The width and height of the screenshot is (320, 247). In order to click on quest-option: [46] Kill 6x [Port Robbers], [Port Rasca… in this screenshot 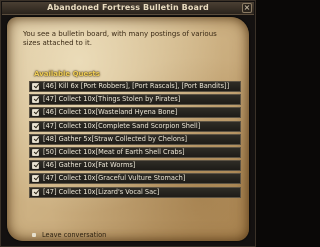, I will do `click(135, 86)`.